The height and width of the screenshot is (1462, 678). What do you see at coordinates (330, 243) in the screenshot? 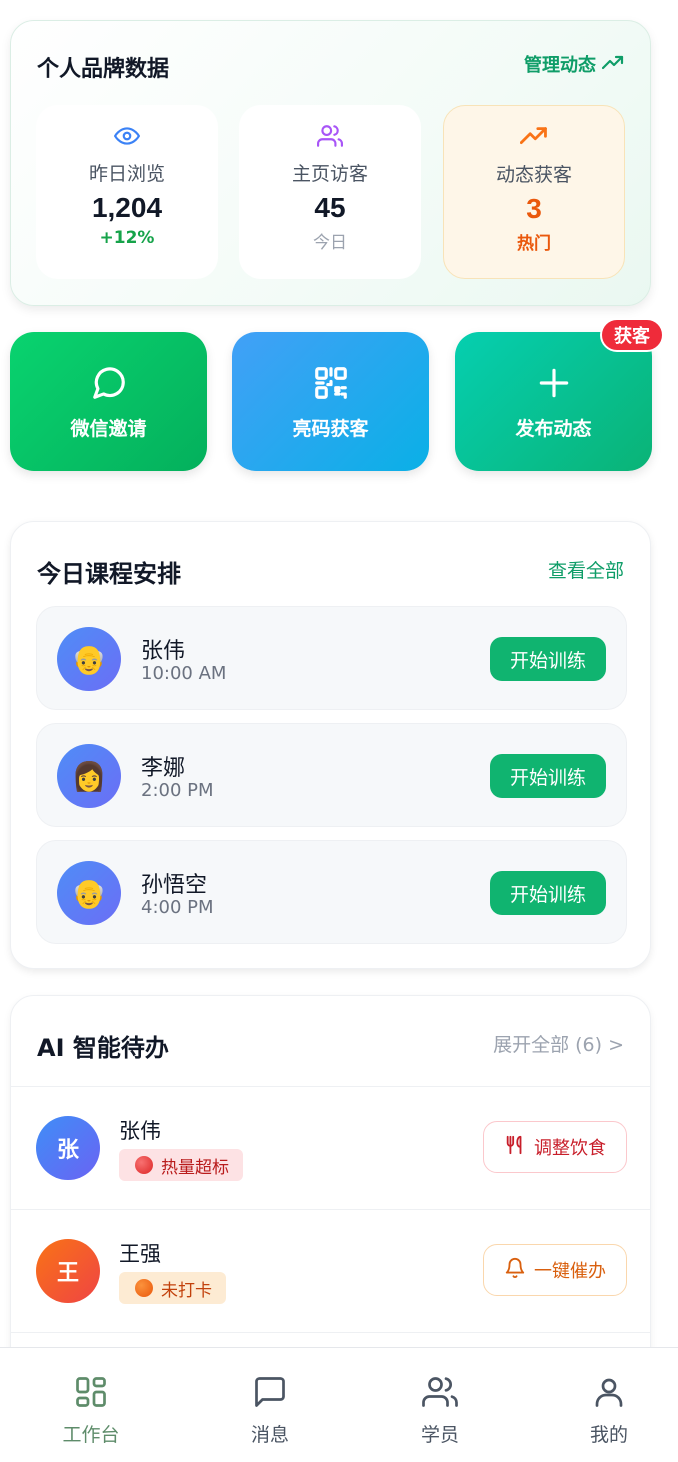
I see `stat-period: 今日` at bounding box center [330, 243].